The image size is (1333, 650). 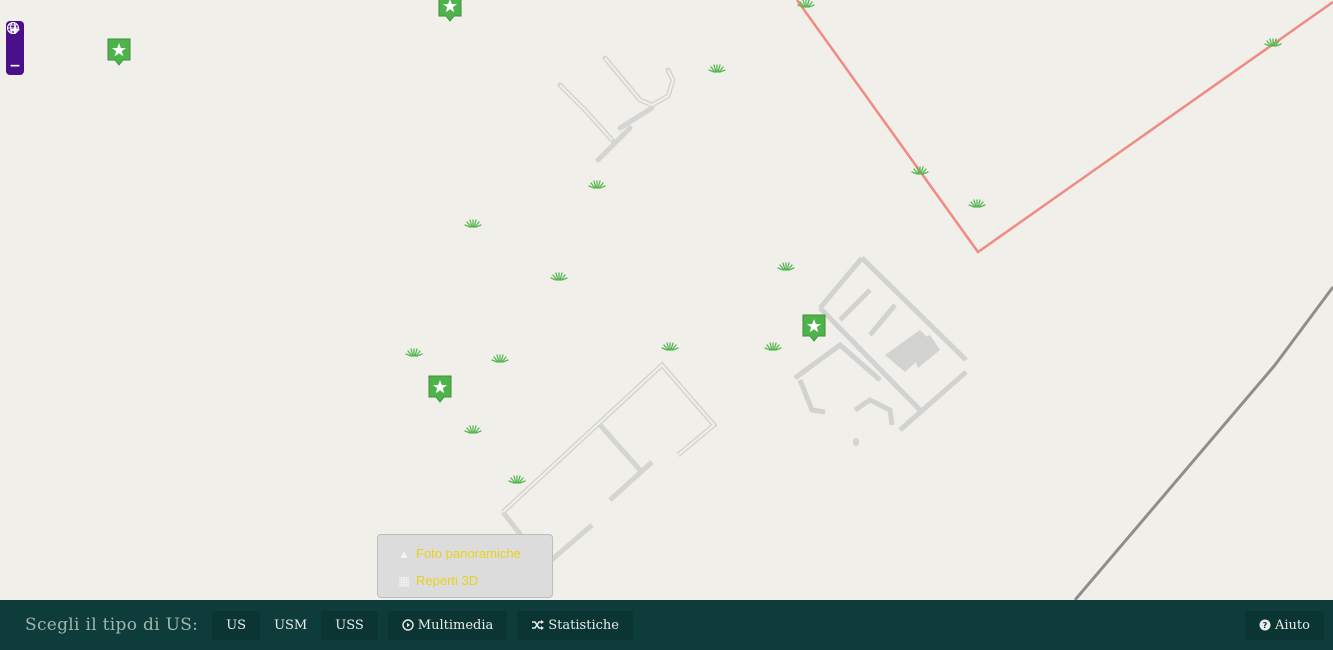 What do you see at coordinates (404, 580) in the screenshot?
I see `grid-icon: ▦` at bounding box center [404, 580].